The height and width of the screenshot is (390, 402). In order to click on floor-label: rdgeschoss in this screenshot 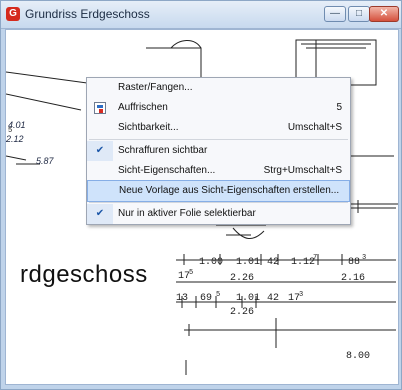, I will do `click(84, 274)`.